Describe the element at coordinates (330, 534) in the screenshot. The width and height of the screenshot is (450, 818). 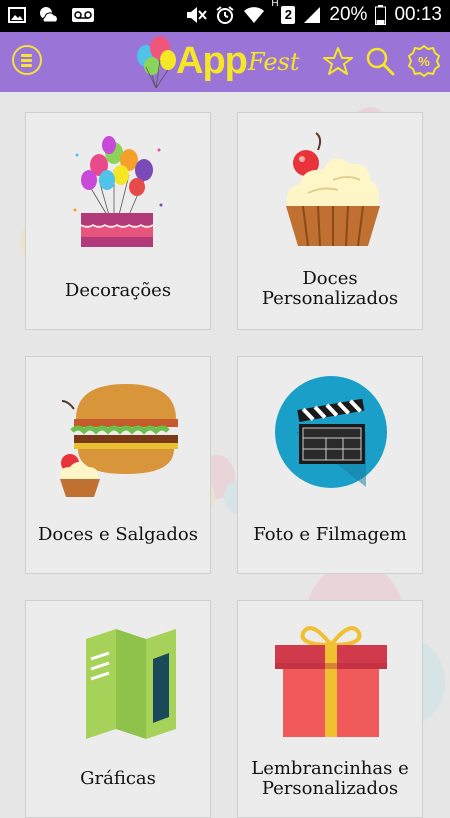
I see `category-label: Foto e Filmagem` at that location.